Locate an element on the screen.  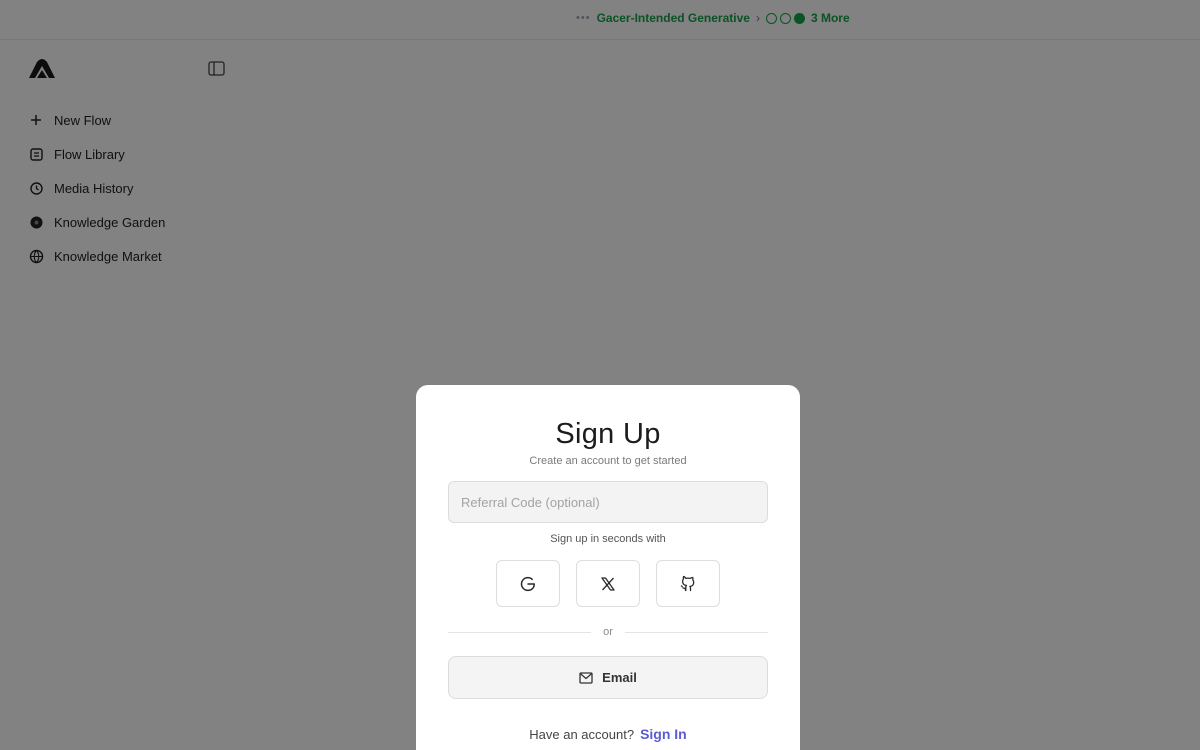
dialog-subtitle: Create an account to get started is located at coordinates (608, 461).